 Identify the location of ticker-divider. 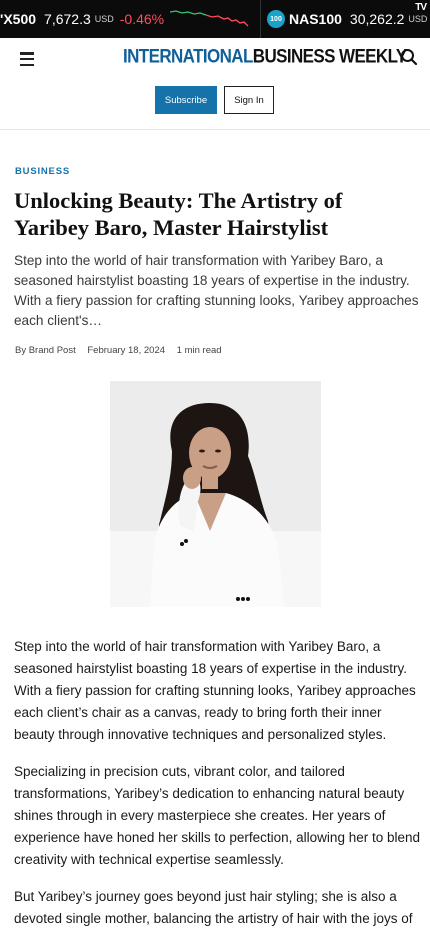
(260, 19).